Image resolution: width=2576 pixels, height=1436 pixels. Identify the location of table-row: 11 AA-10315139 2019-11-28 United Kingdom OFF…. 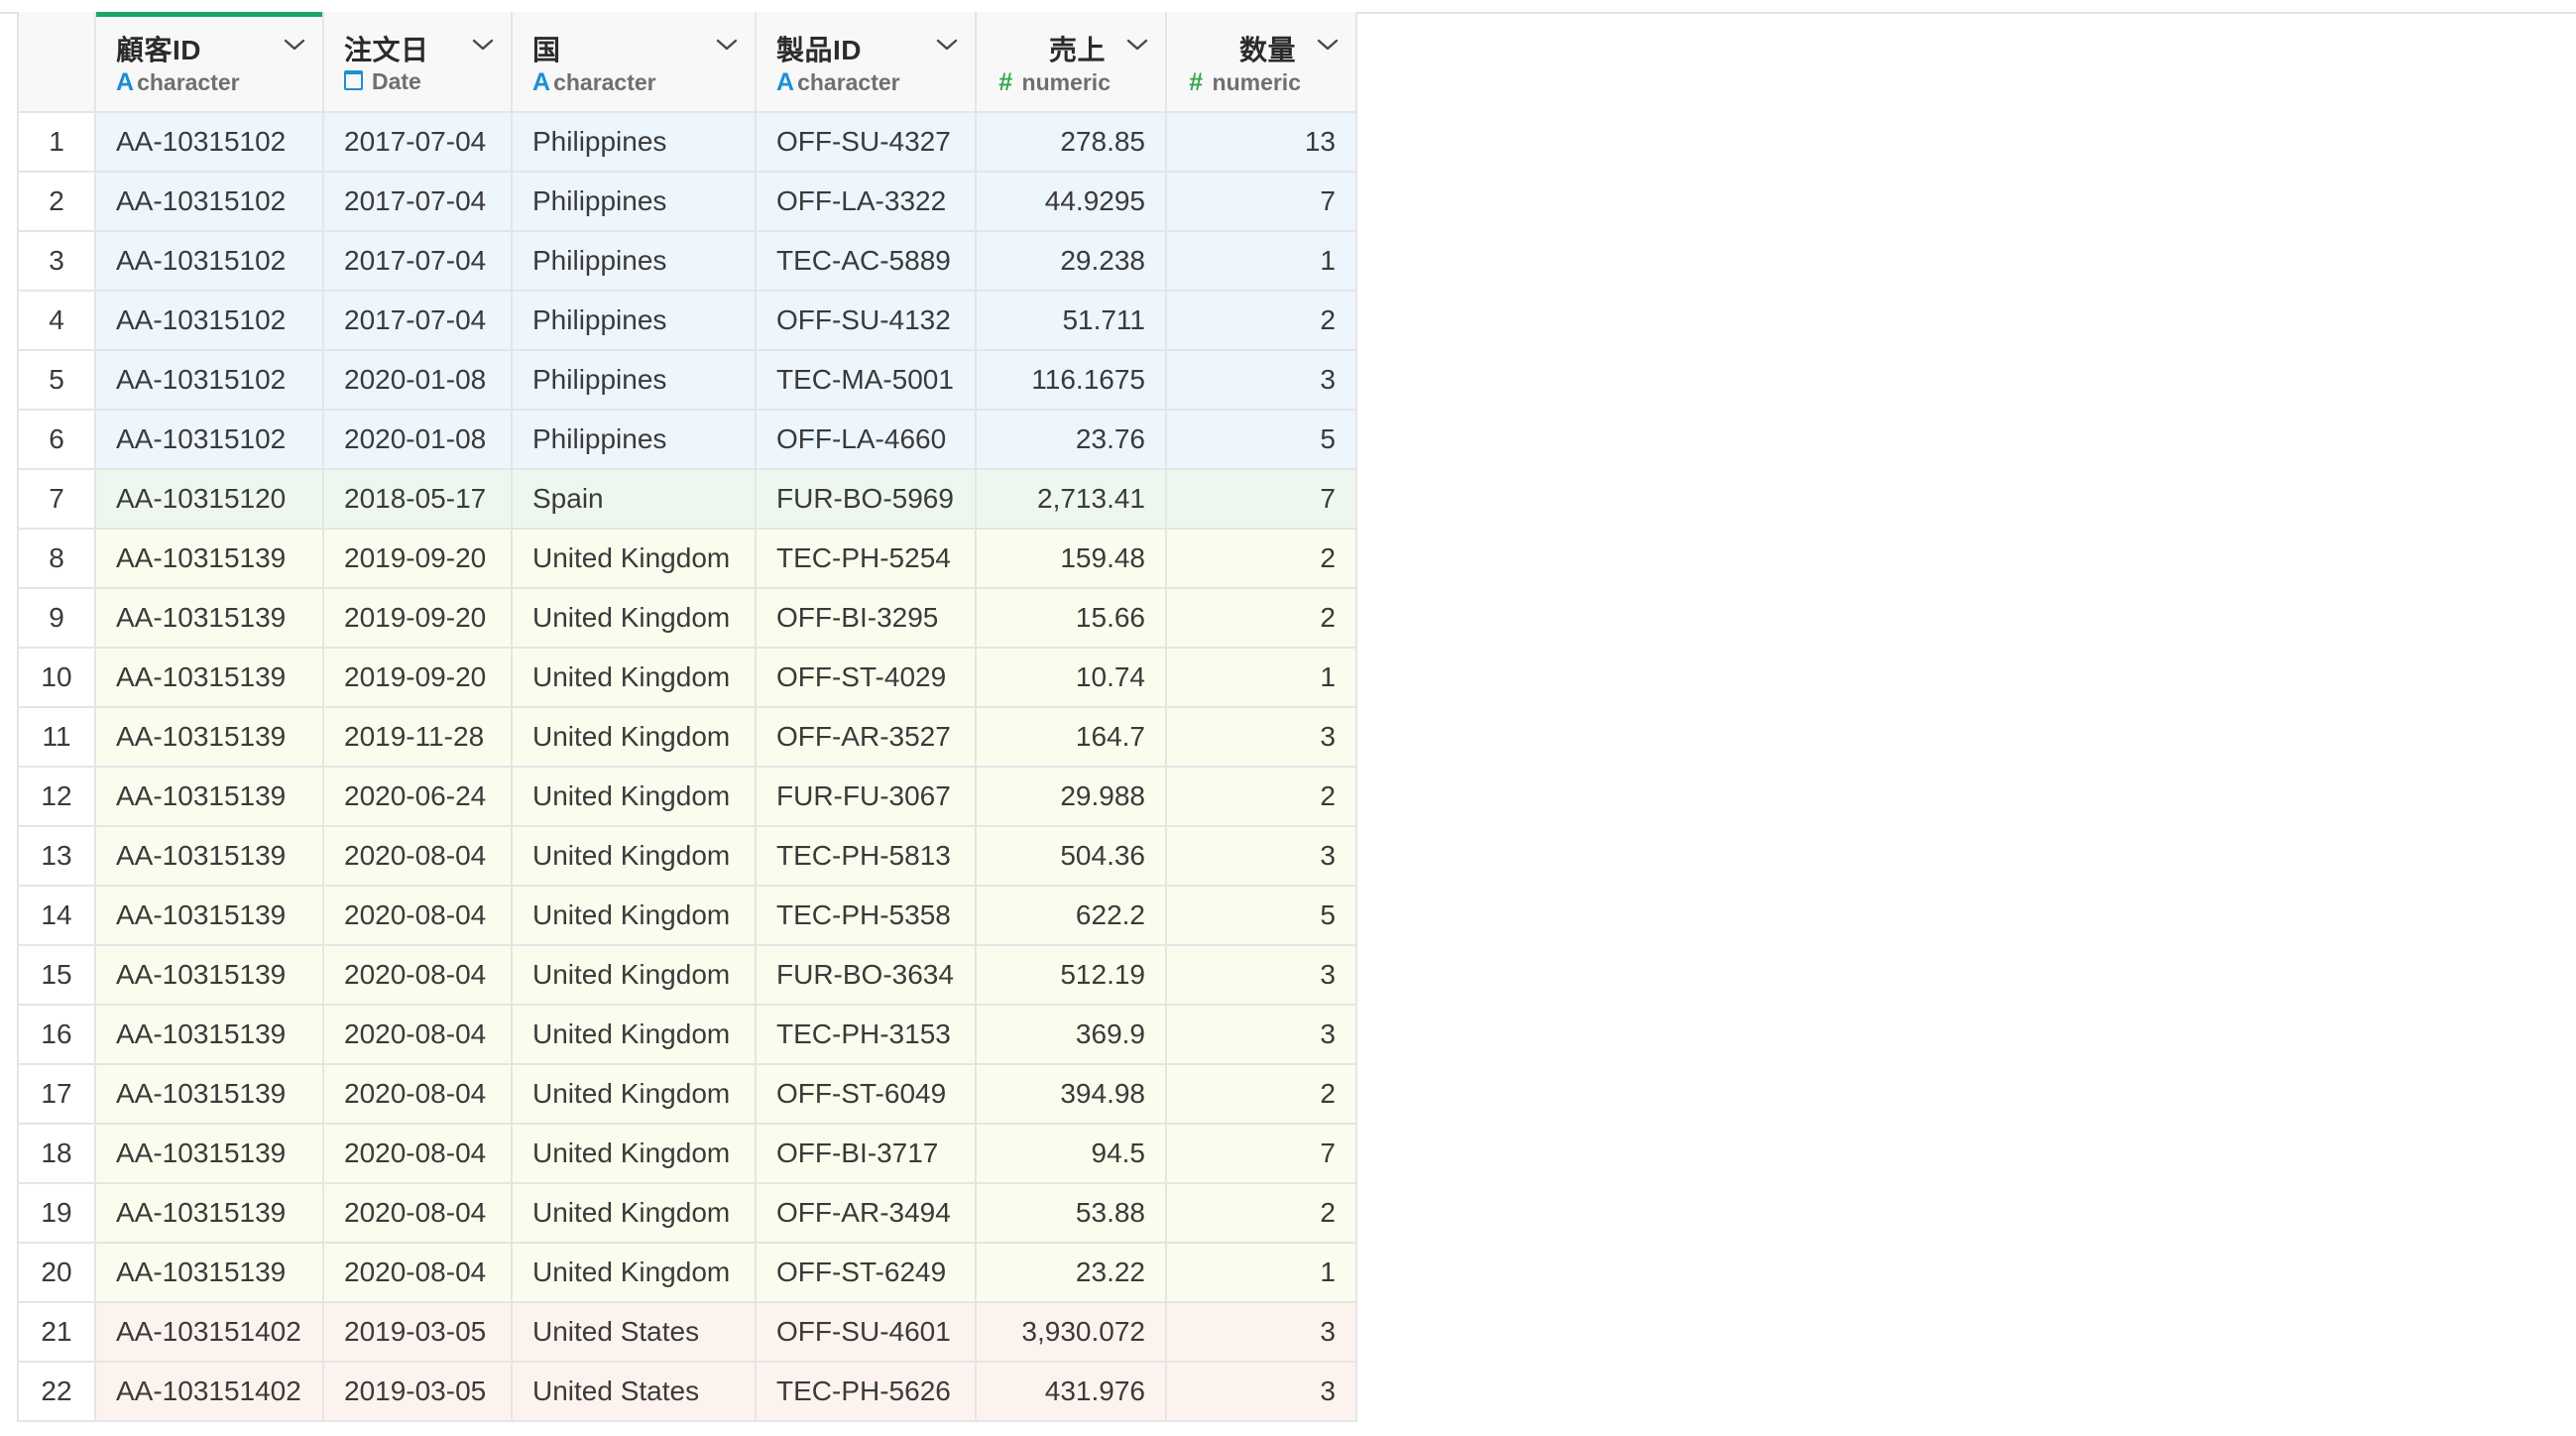
(687, 738).